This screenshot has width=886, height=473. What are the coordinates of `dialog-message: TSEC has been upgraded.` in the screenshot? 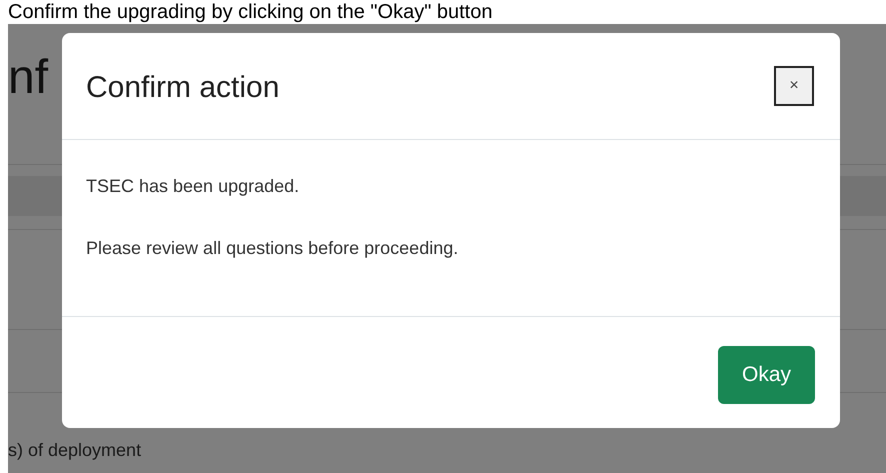 It's located at (193, 186).